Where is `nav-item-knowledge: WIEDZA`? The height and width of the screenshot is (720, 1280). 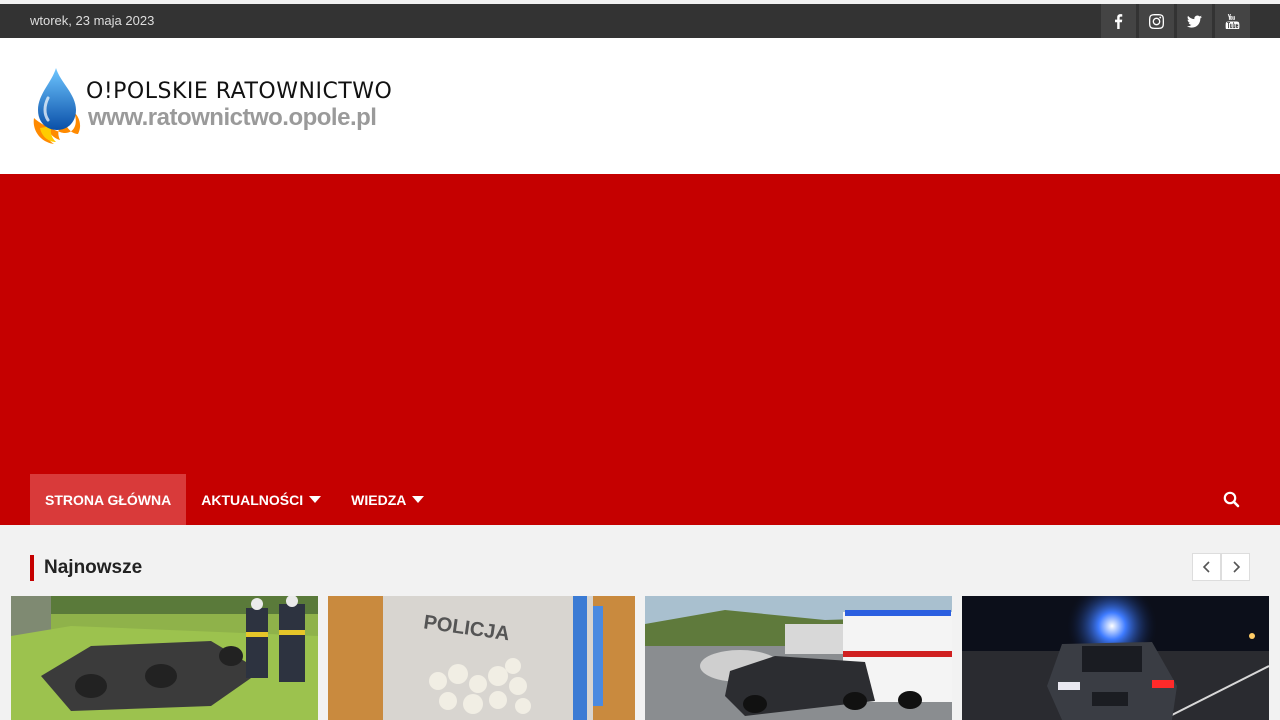 nav-item-knowledge: WIEDZA is located at coordinates (387, 499).